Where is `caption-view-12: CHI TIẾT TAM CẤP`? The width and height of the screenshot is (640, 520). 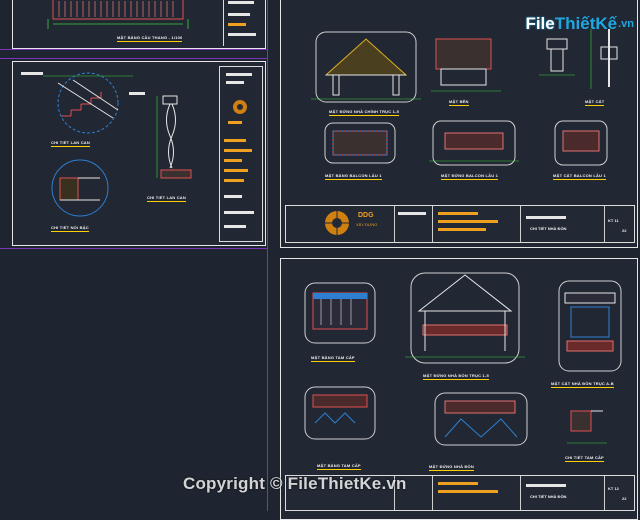
caption-view-12: CHI TIẾT TAM CẤP is located at coordinates (584, 457).